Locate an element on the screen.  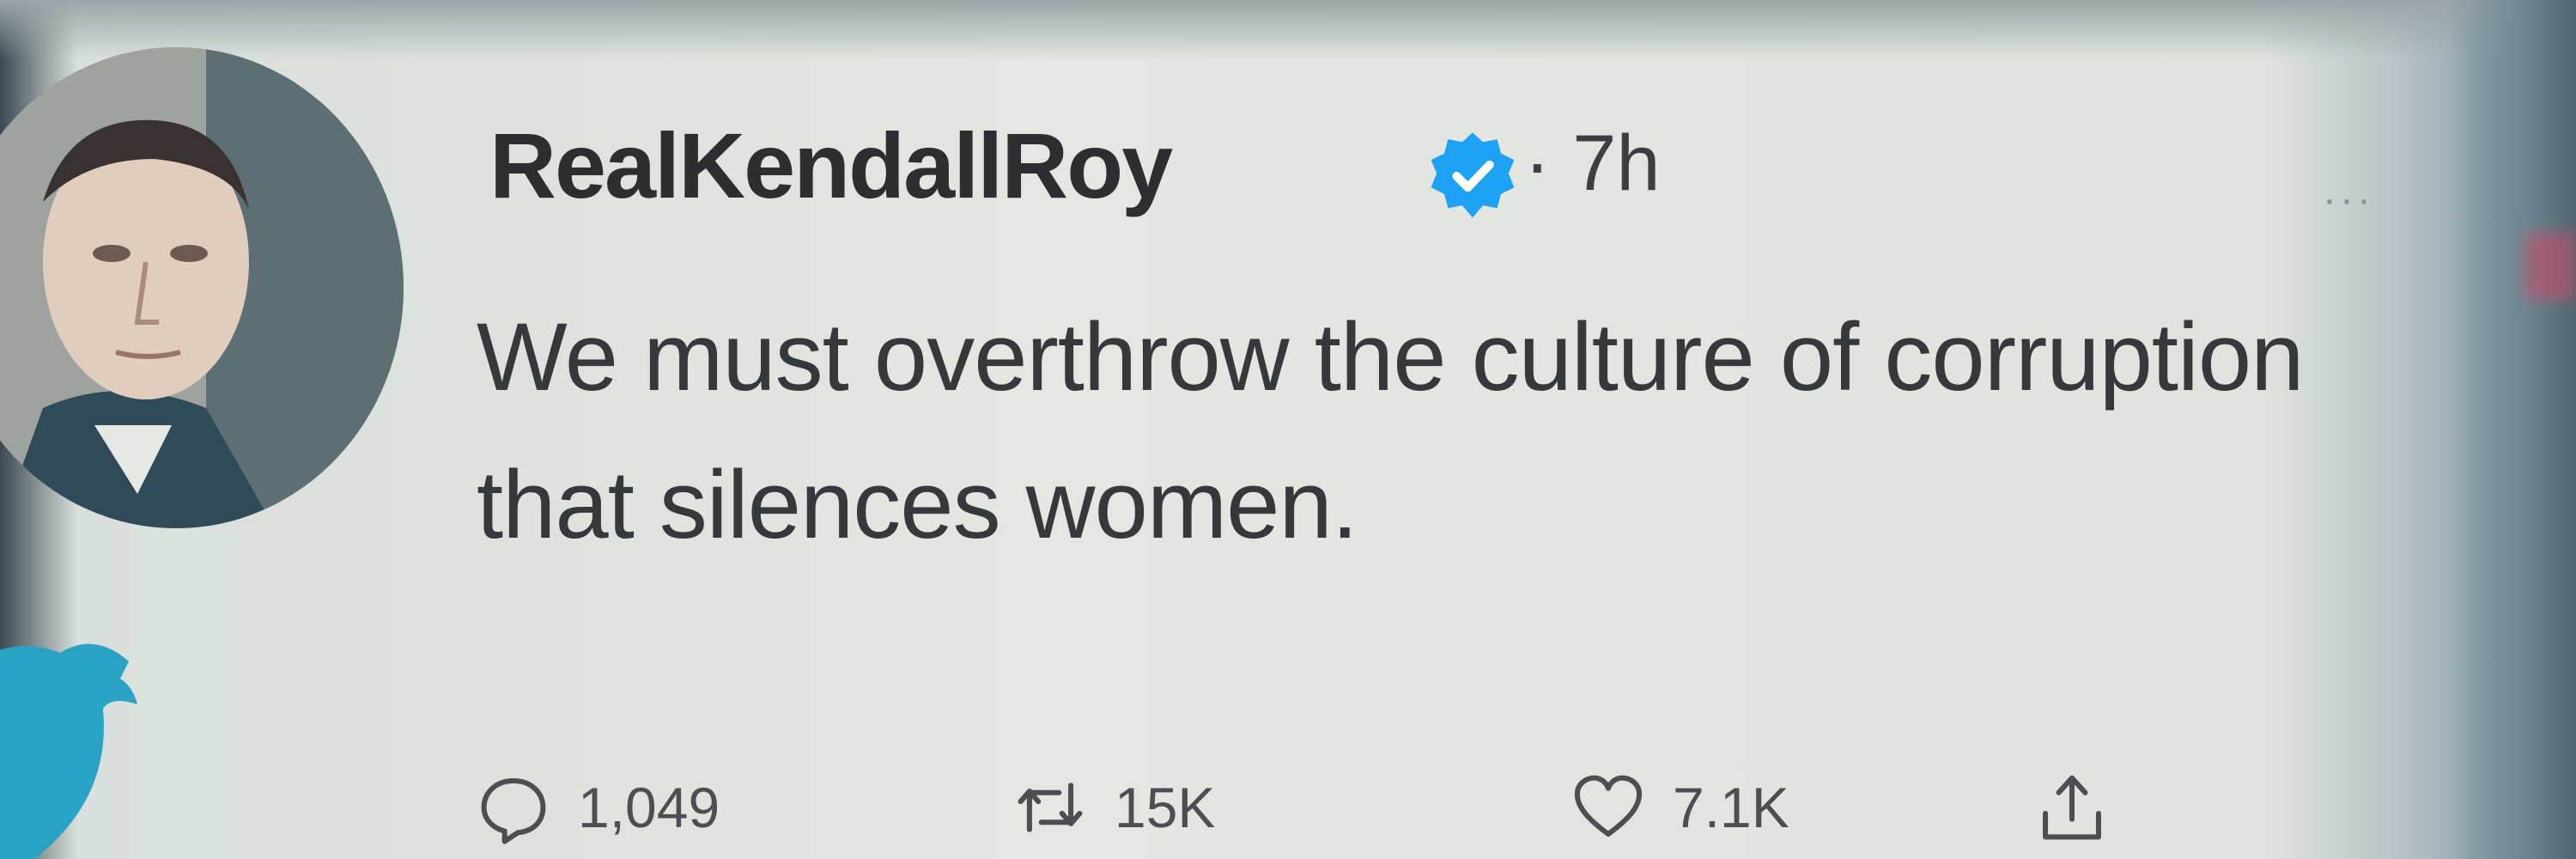
more-options-icon: ··· is located at coordinates (2348, 200).